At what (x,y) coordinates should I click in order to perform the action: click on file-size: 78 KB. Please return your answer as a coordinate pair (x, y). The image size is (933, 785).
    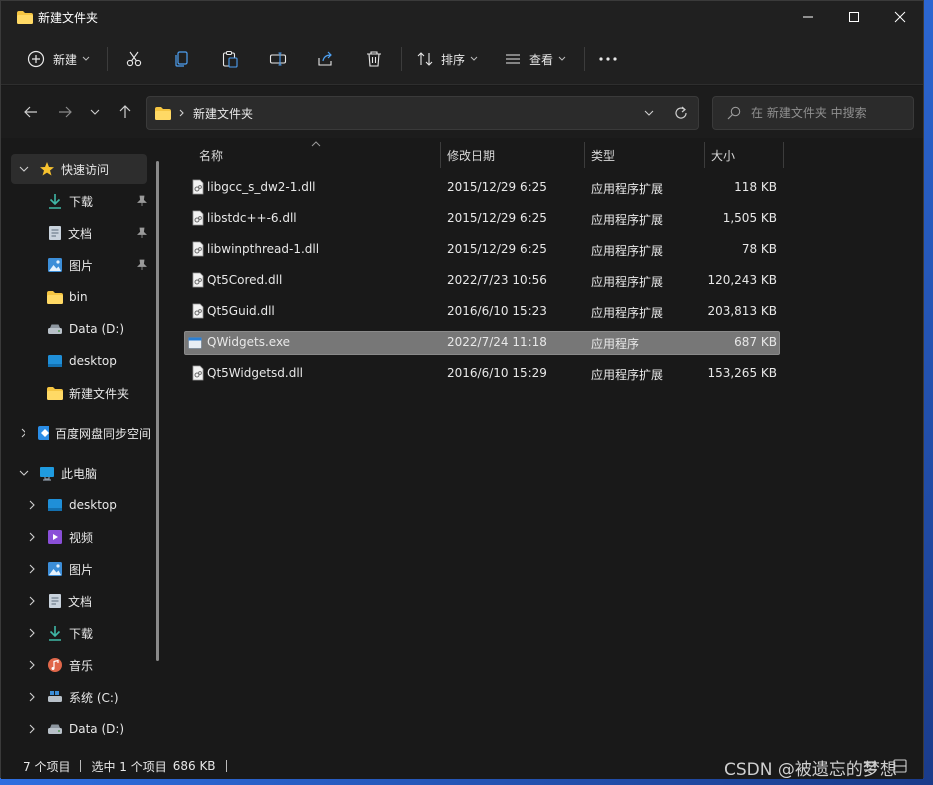
    Looking at the image, I should click on (759, 249).